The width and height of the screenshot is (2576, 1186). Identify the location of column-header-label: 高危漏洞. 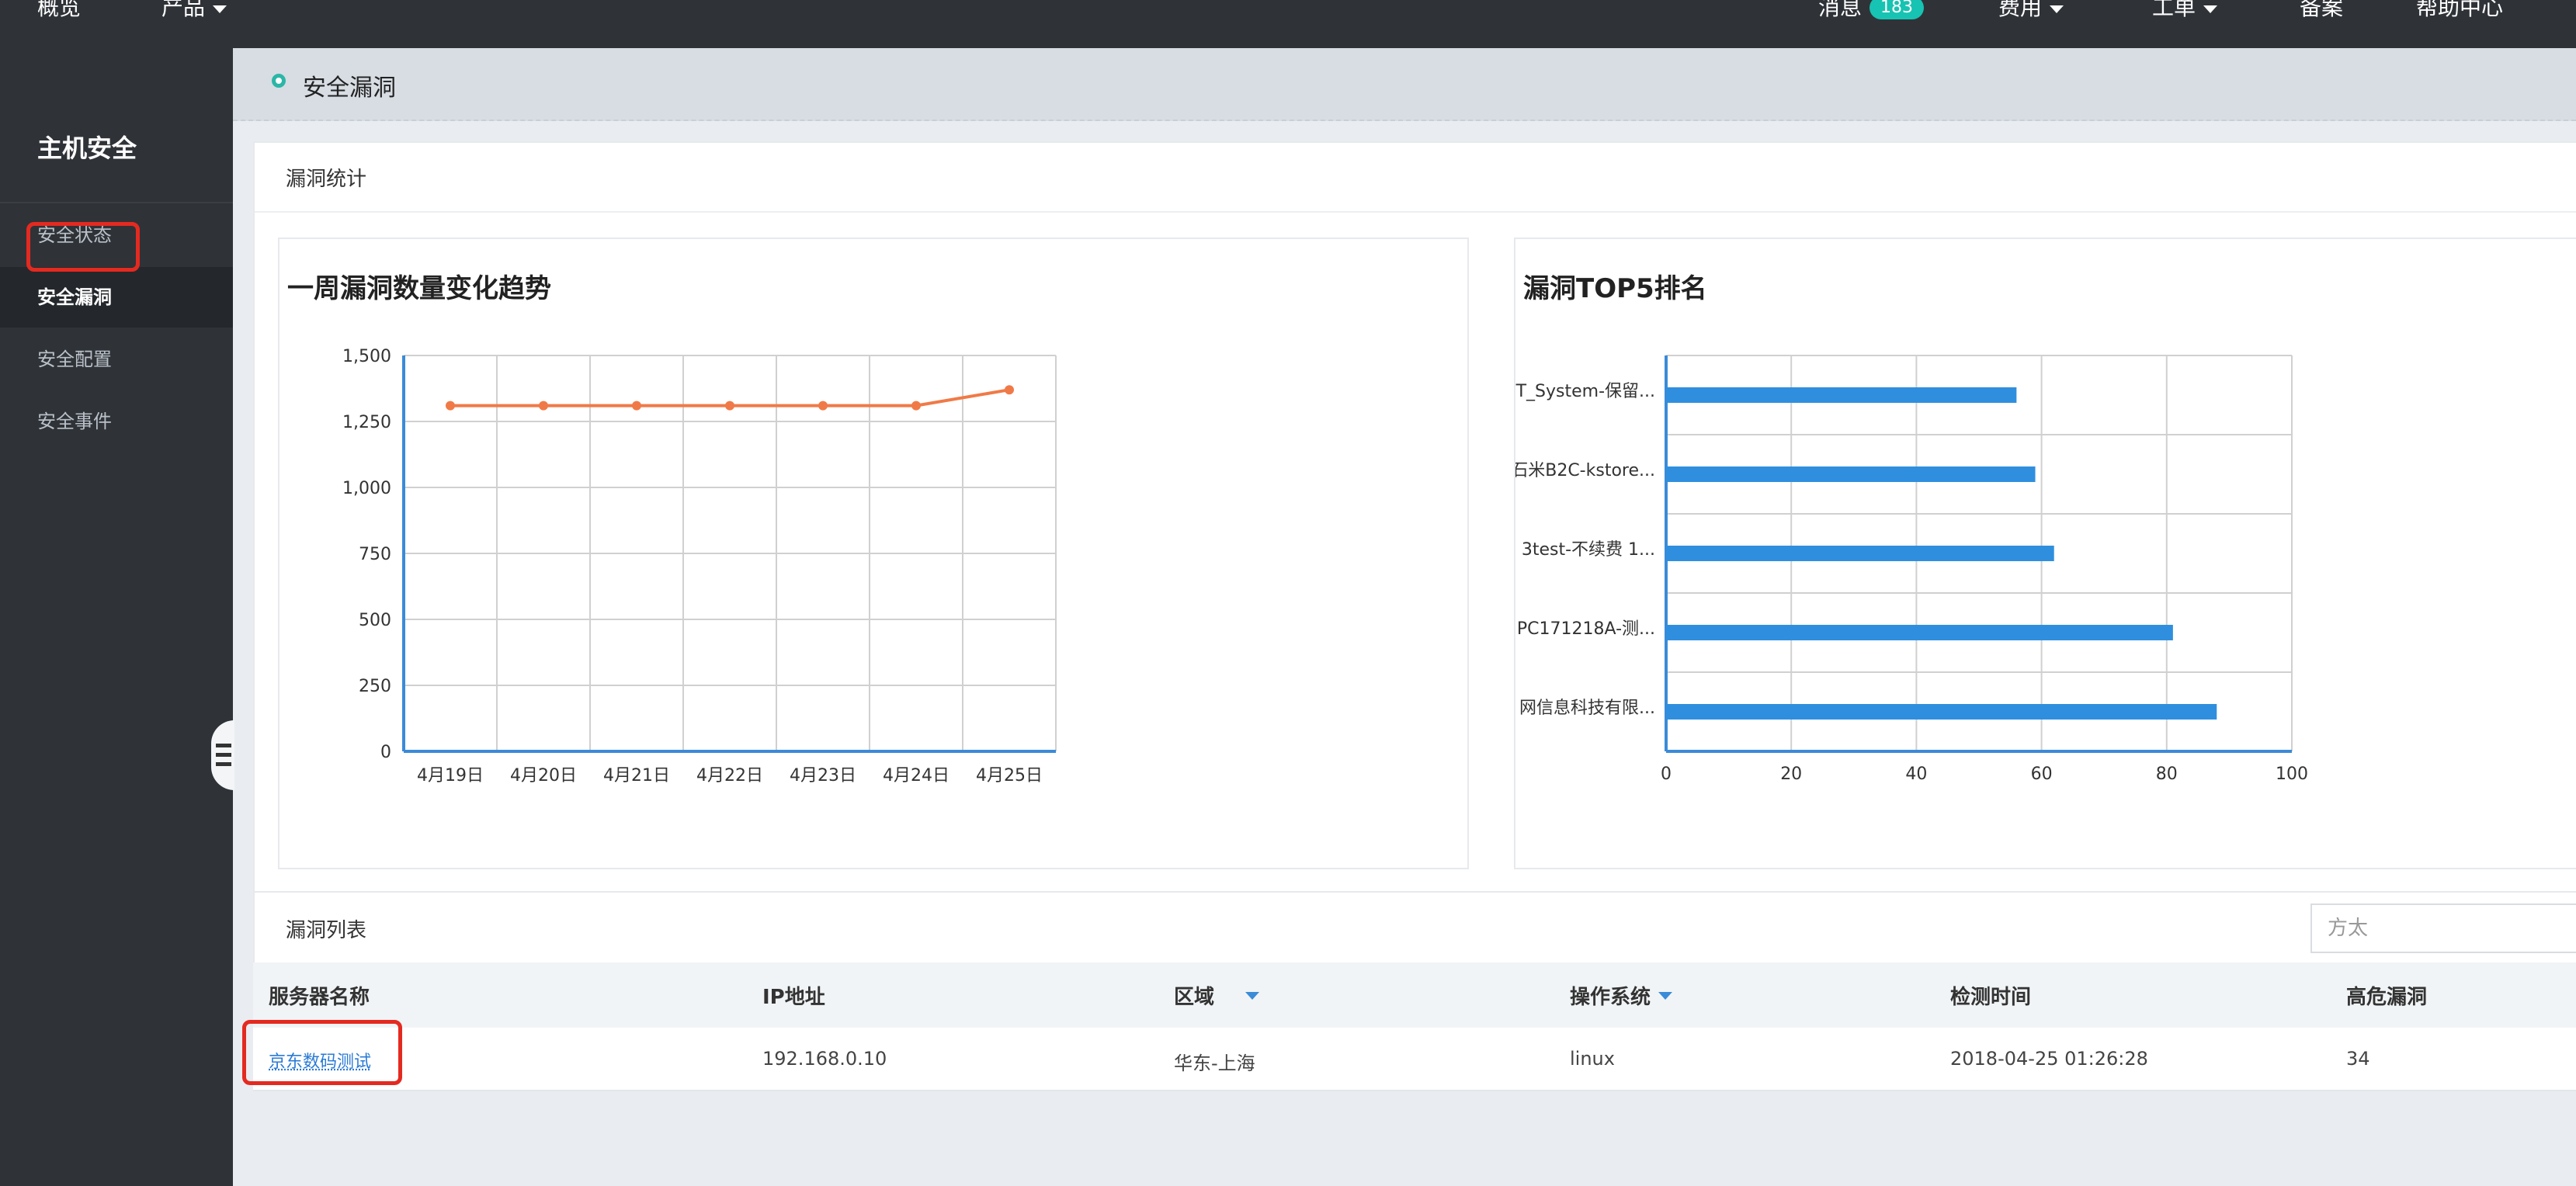
(2386, 995).